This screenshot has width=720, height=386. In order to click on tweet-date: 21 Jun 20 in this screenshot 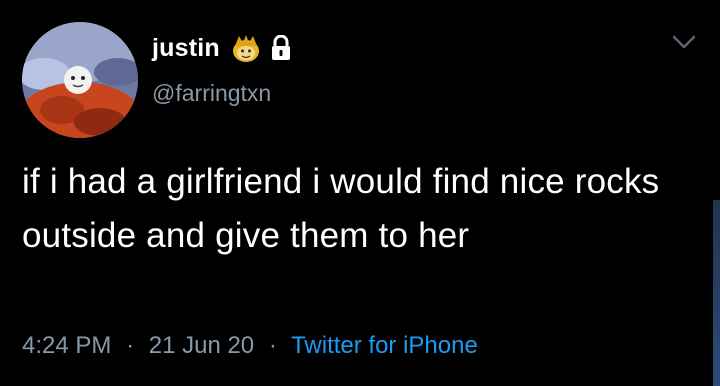, I will do `click(201, 345)`.